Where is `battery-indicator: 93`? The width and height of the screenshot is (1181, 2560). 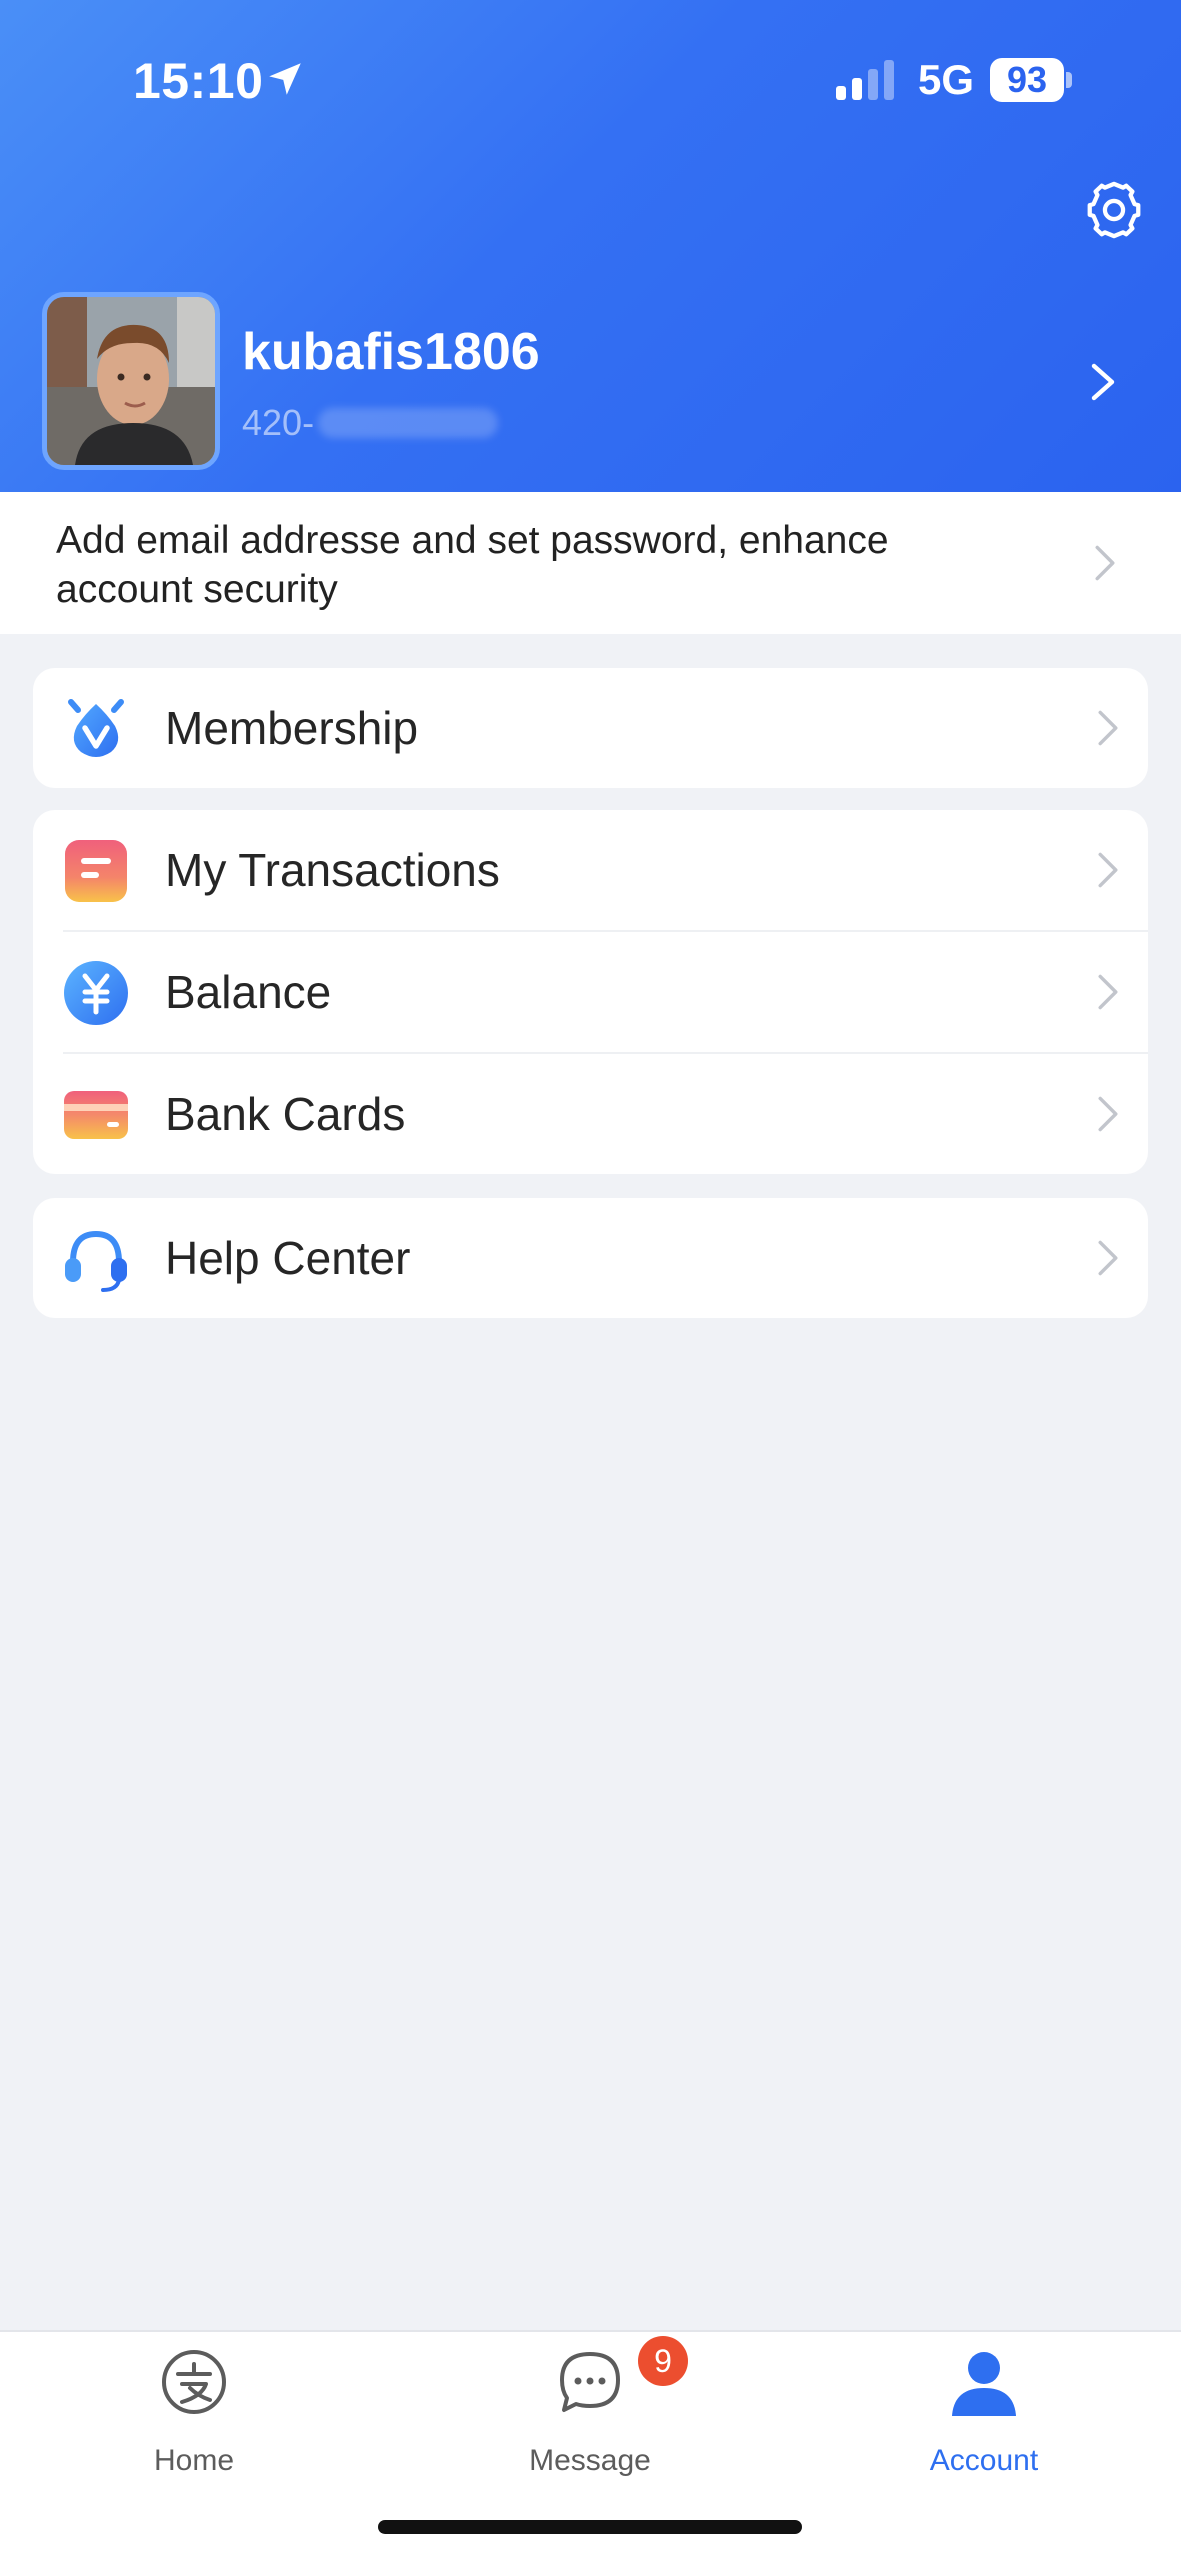 battery-indicator: 93 is located at coordinates (1031, 80).